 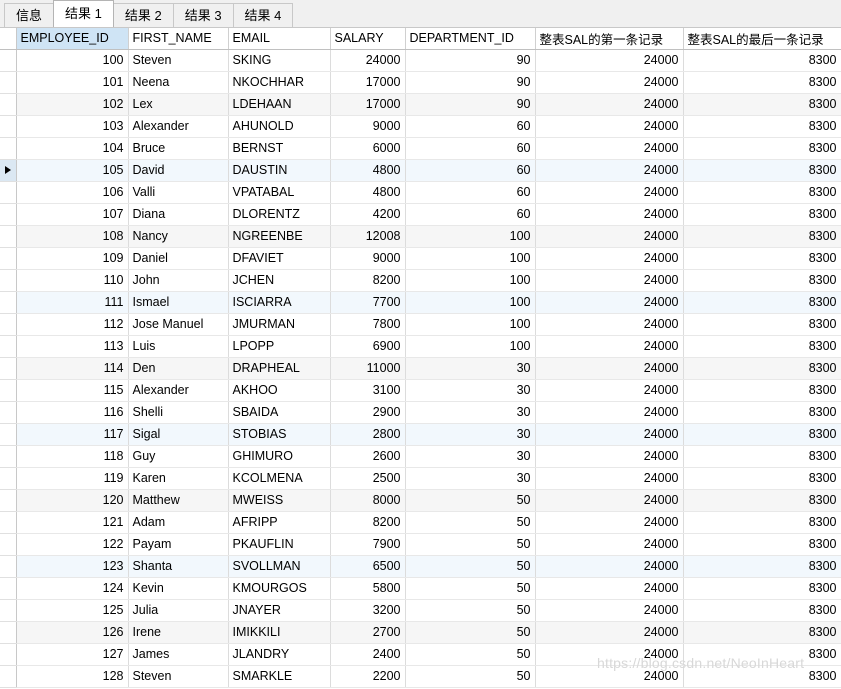 I want to click on cell-2: JMURMAN, so click(x=279, y=324).